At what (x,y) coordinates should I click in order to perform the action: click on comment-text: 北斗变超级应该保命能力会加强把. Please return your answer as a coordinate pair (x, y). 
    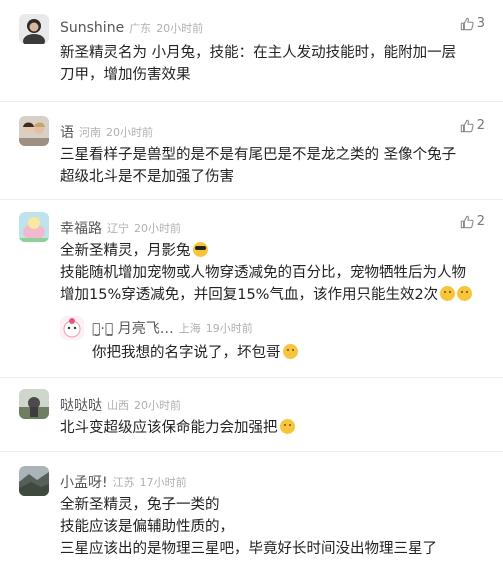
    Looking at the image, I should click on (275, 428).